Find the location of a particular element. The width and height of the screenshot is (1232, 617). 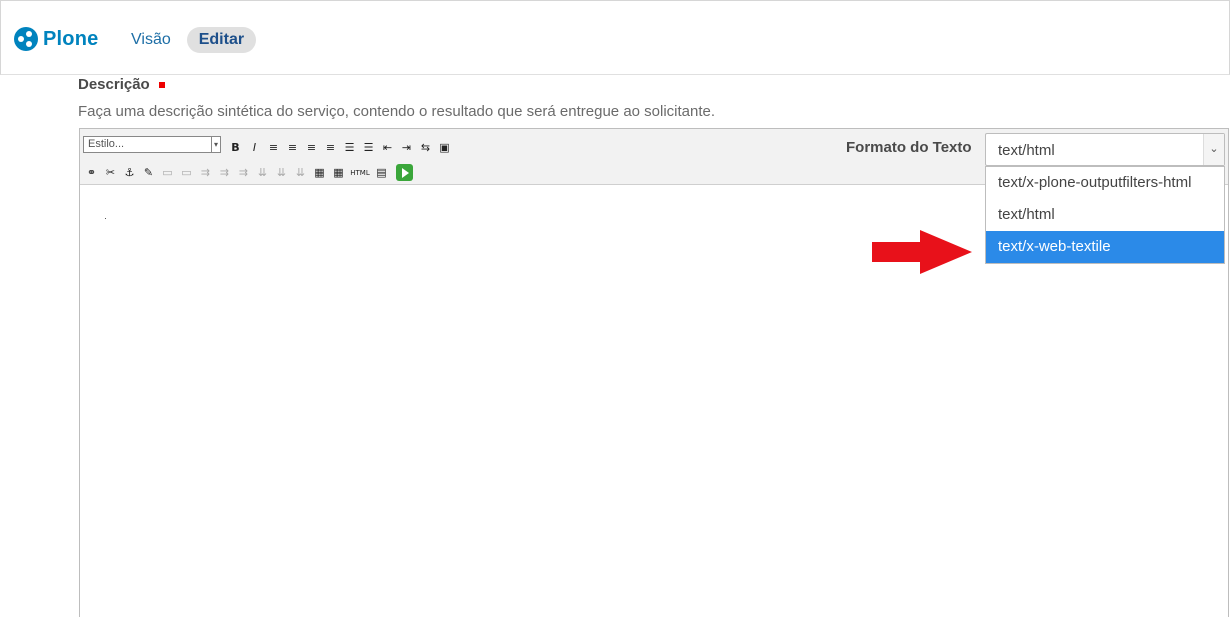

align-justify-icon: ≡ is located at coordinates (330, 147).